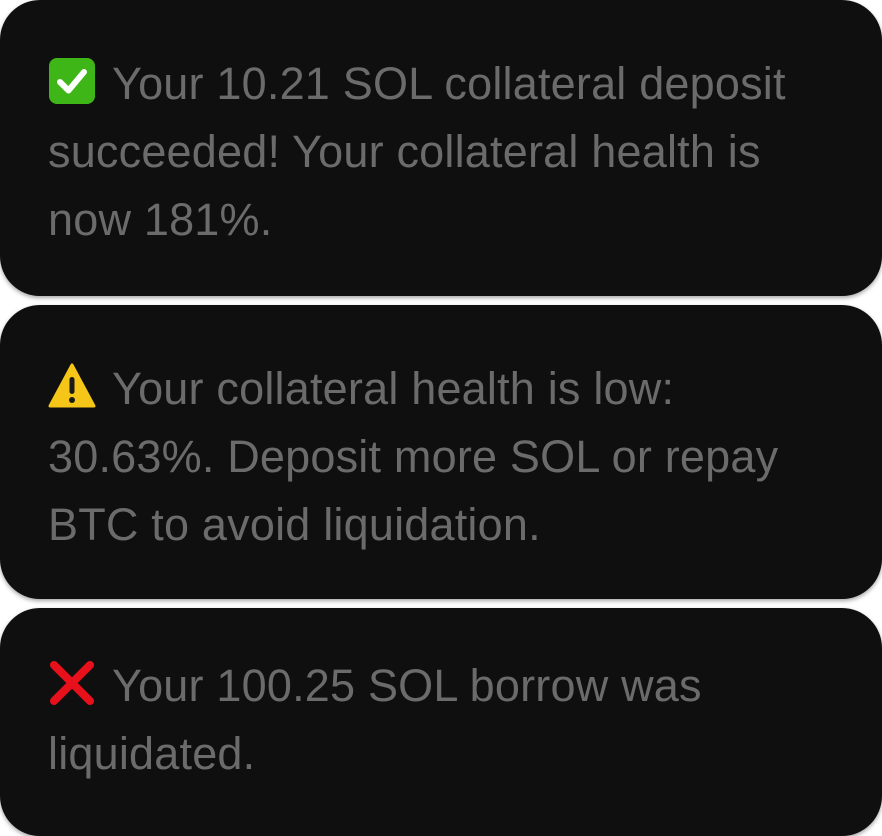 This screenshot has height=836, width=882. Describe the element at coordinates (375, 719) in the screenshot. I see `notification-error-text: Your 100.25 SOL borrow was liquidated.` at that location.